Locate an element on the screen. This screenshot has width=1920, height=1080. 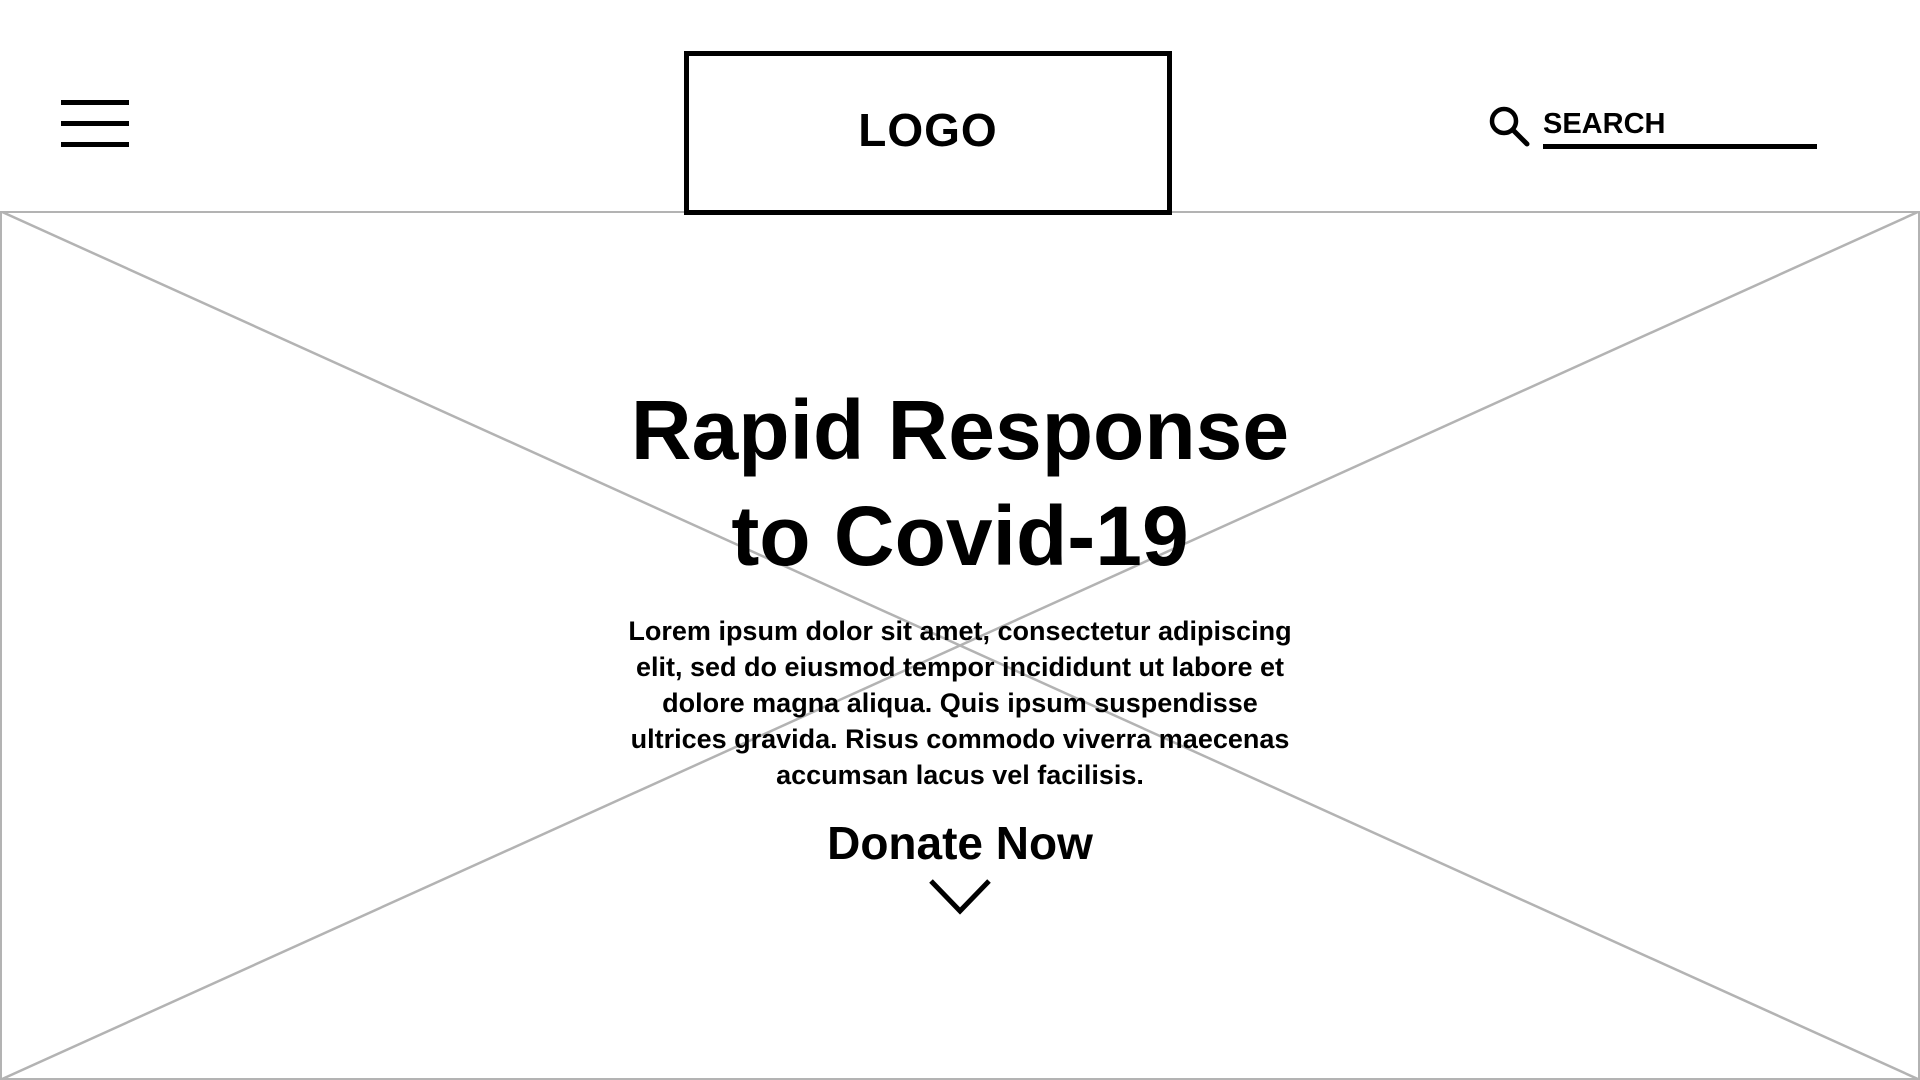
hamburger-menu-icon is located at coordinates (95, 125).